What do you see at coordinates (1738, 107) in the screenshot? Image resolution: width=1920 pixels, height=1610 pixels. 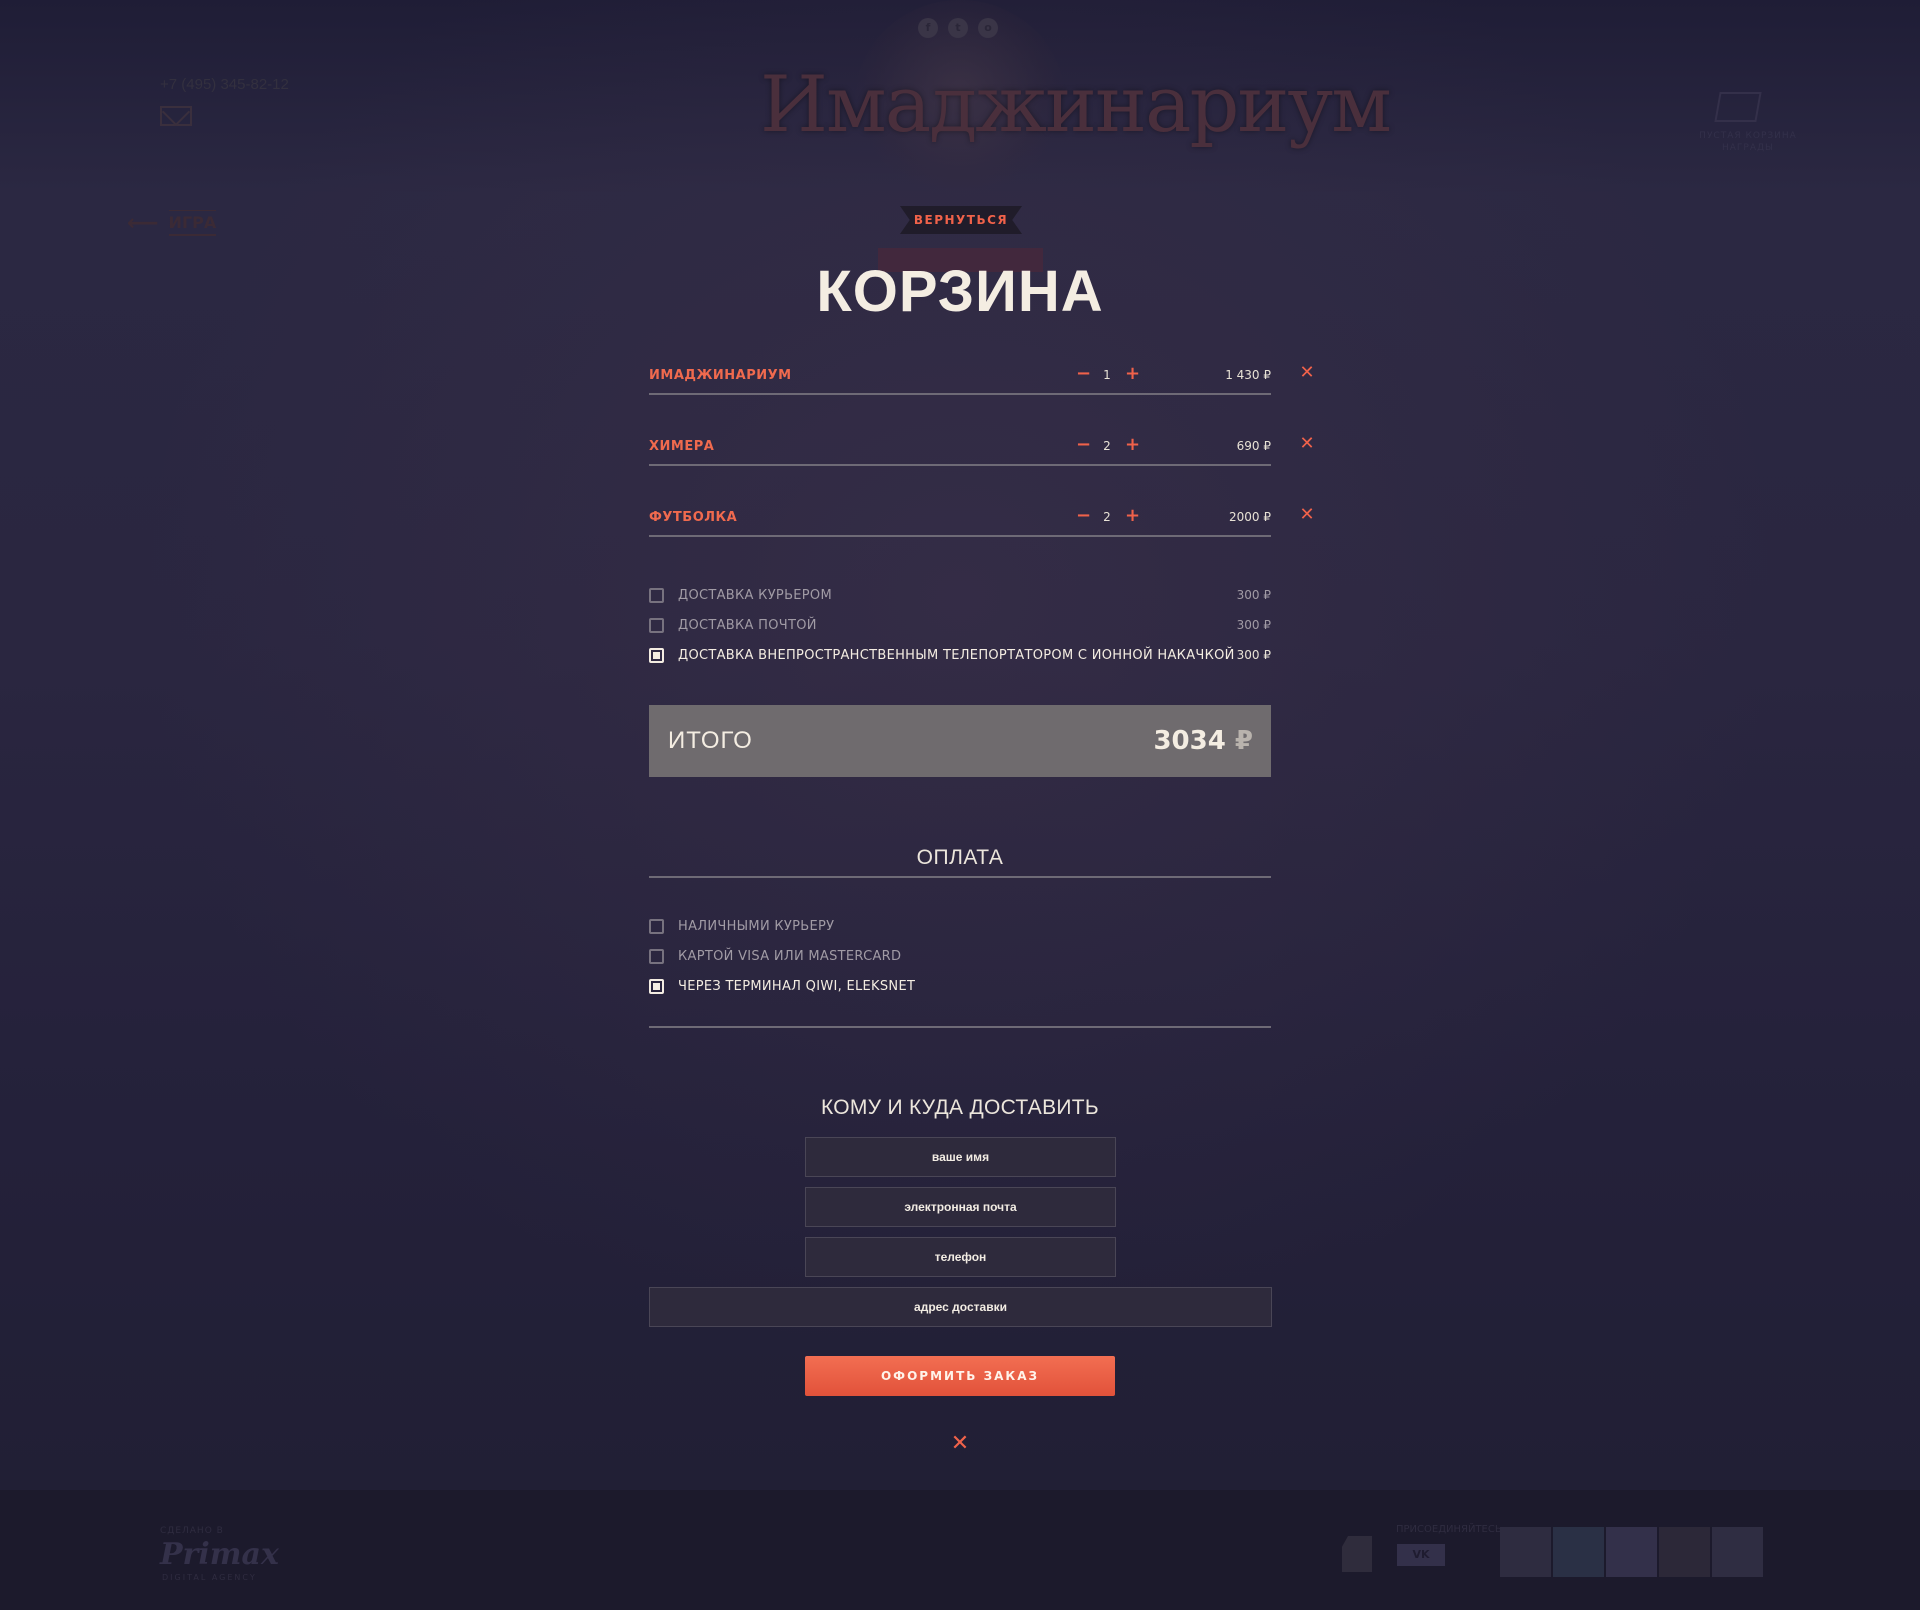 I see `cart-icon` at bounding box center [1738, 107].